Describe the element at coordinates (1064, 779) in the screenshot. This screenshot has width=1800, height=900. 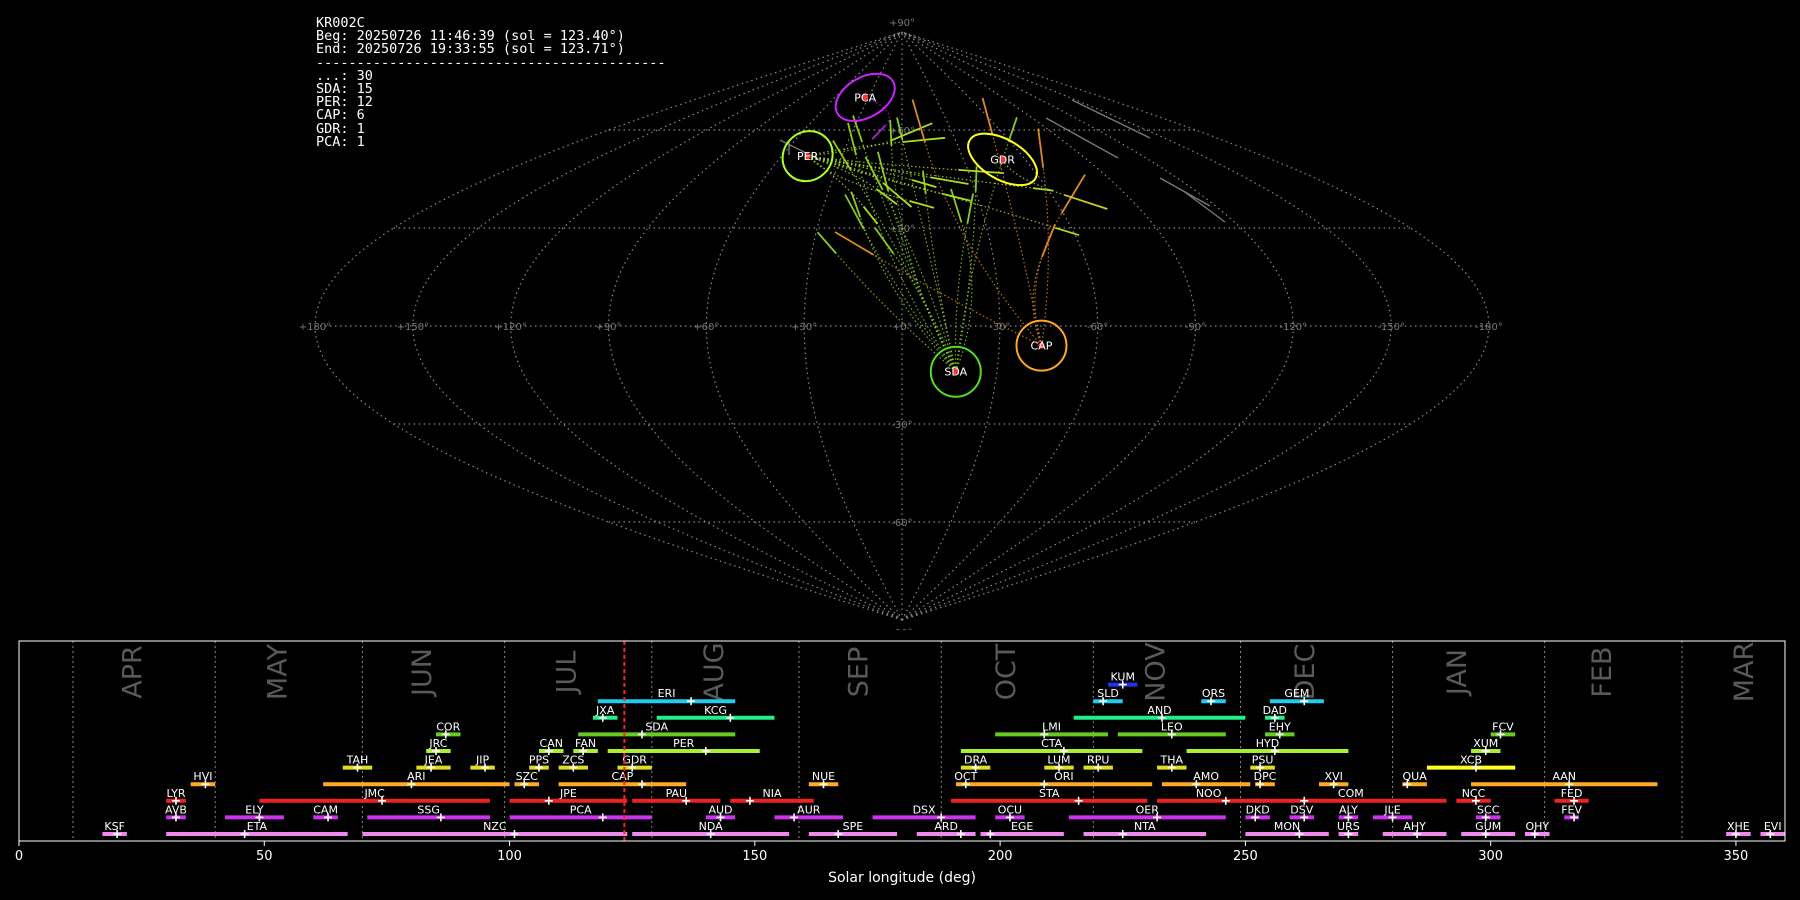
I see `shower-ori: ORI` at that location.